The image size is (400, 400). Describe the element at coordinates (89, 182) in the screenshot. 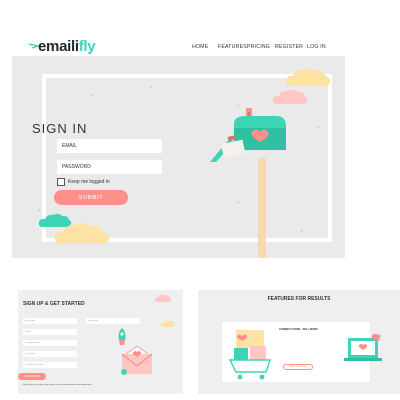

I see `remember-label: Keep me logged in` at that location.